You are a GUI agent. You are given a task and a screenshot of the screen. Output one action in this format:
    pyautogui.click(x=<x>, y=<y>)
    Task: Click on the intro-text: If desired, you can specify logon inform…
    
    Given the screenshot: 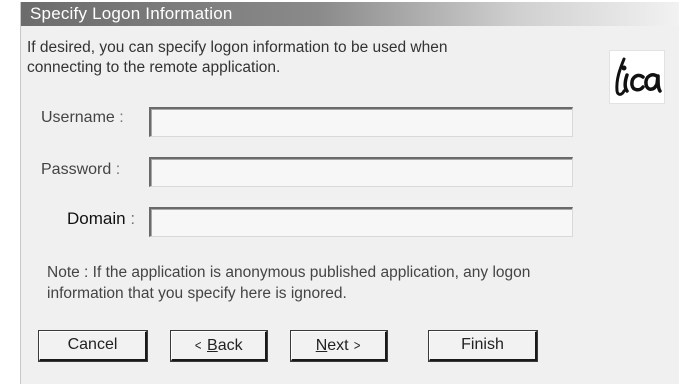 What is the action you would take?
    pyautogui.click(x=317, y=58)
    